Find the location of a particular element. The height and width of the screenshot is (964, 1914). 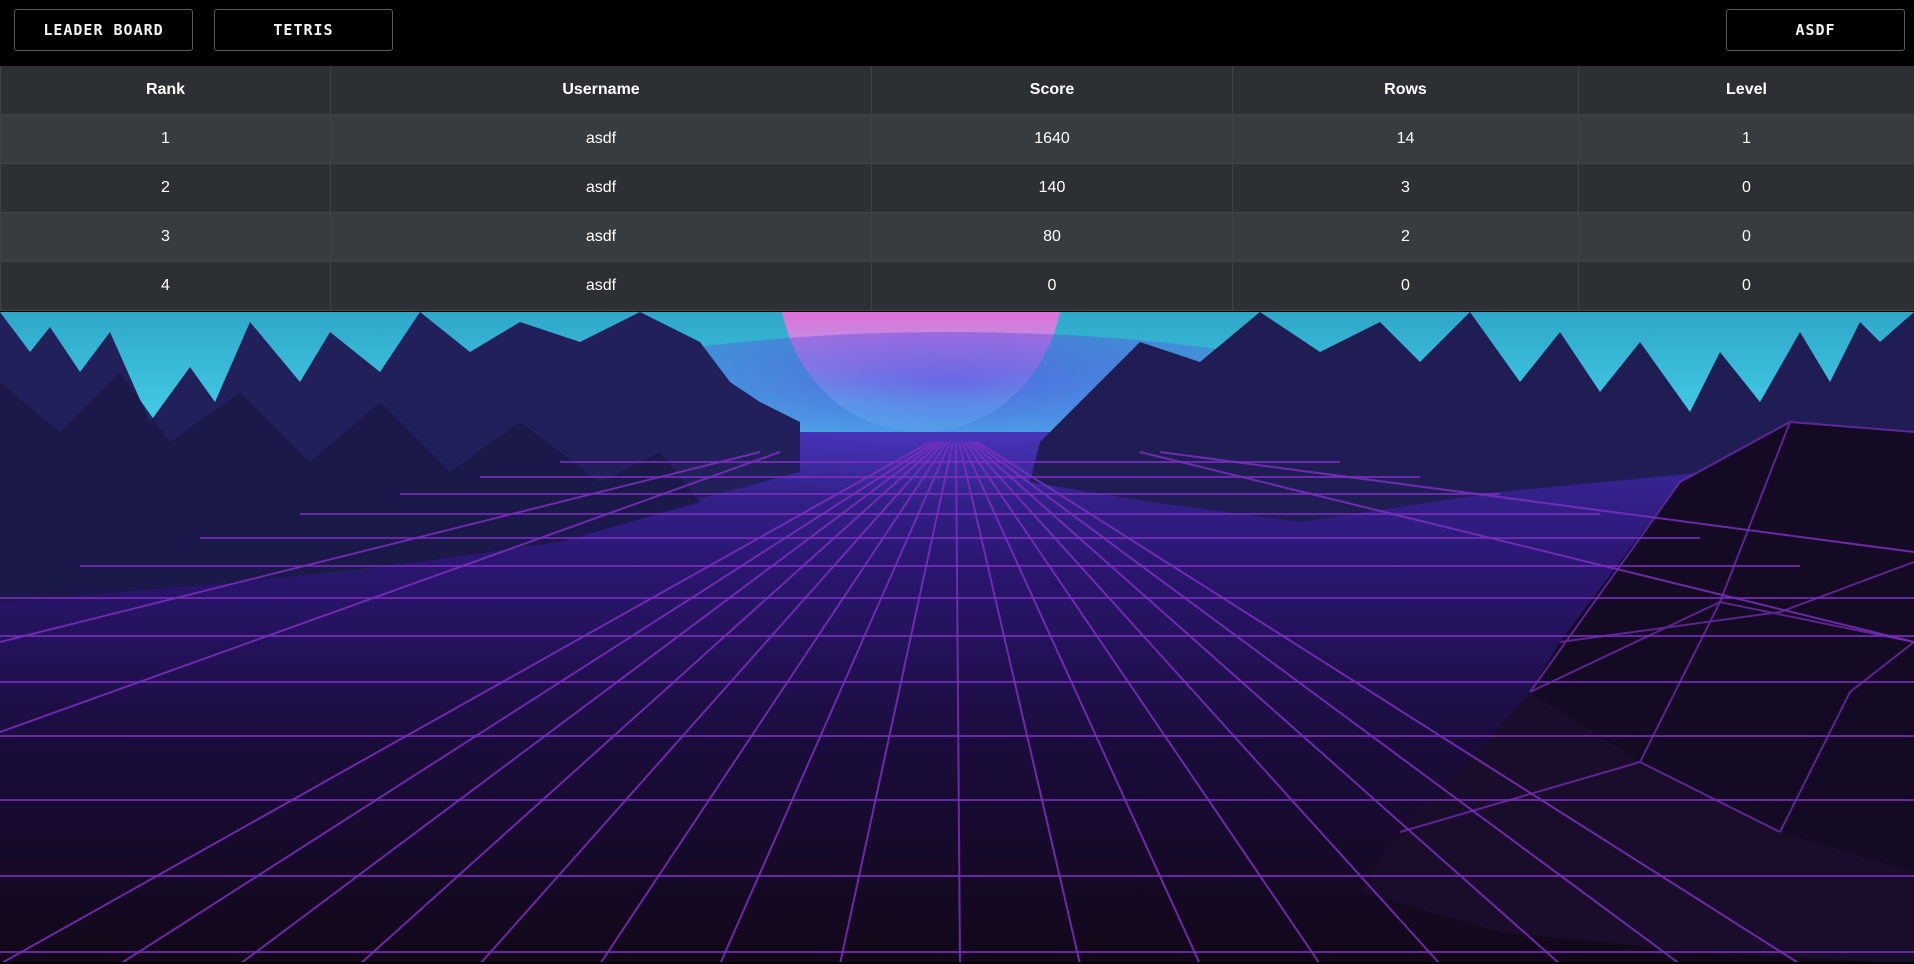

level-cell: 1 is located at coordinates (1746, 139).